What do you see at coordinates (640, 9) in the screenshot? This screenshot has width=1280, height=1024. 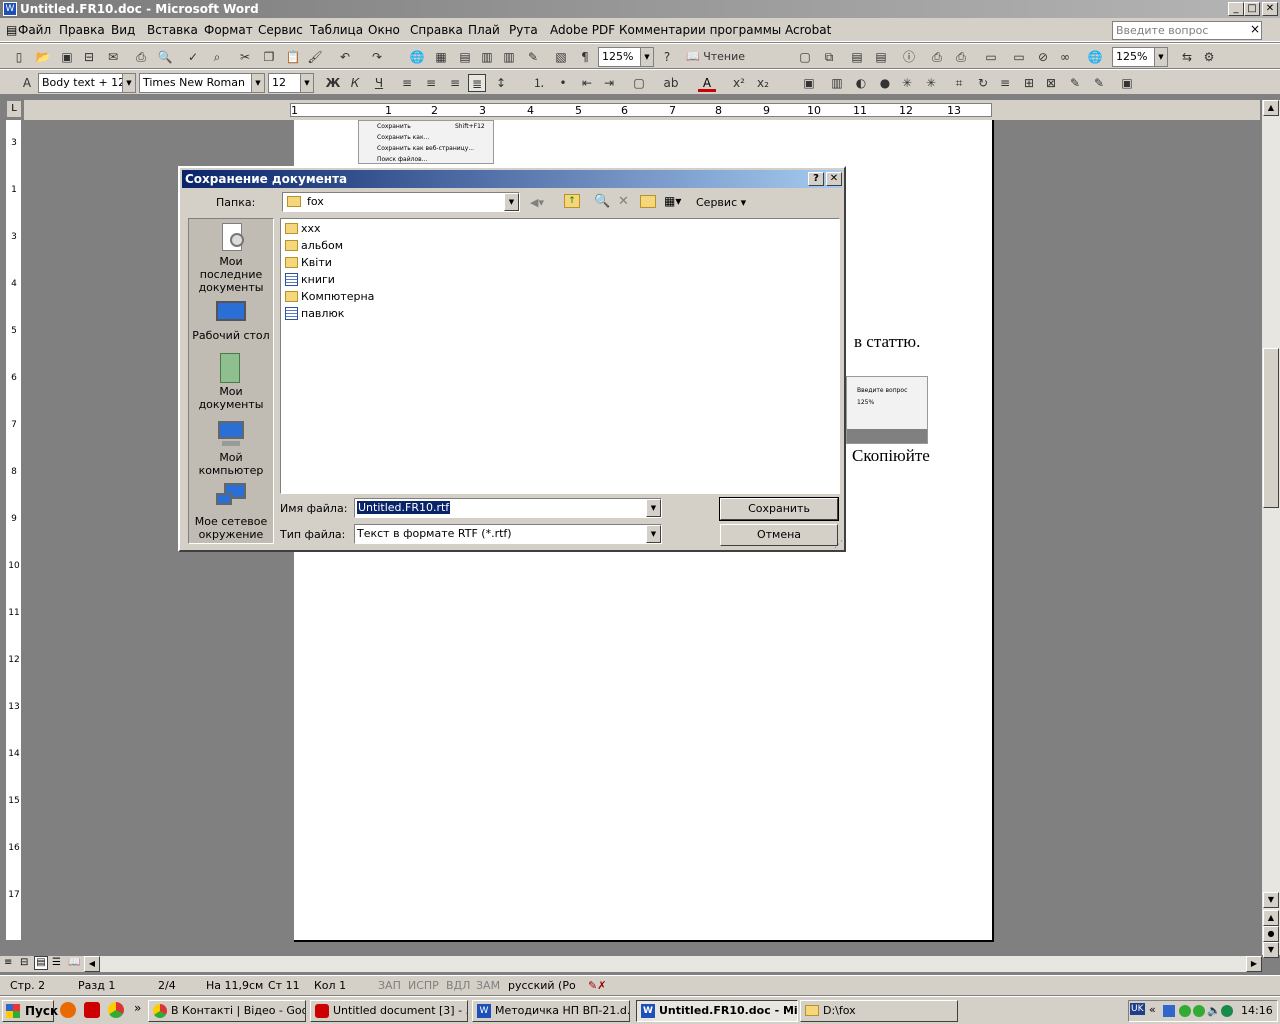 I see `window-title-bar: Untitled.FR10.doc - Microsoft Word` at bounding box center [640, 9].